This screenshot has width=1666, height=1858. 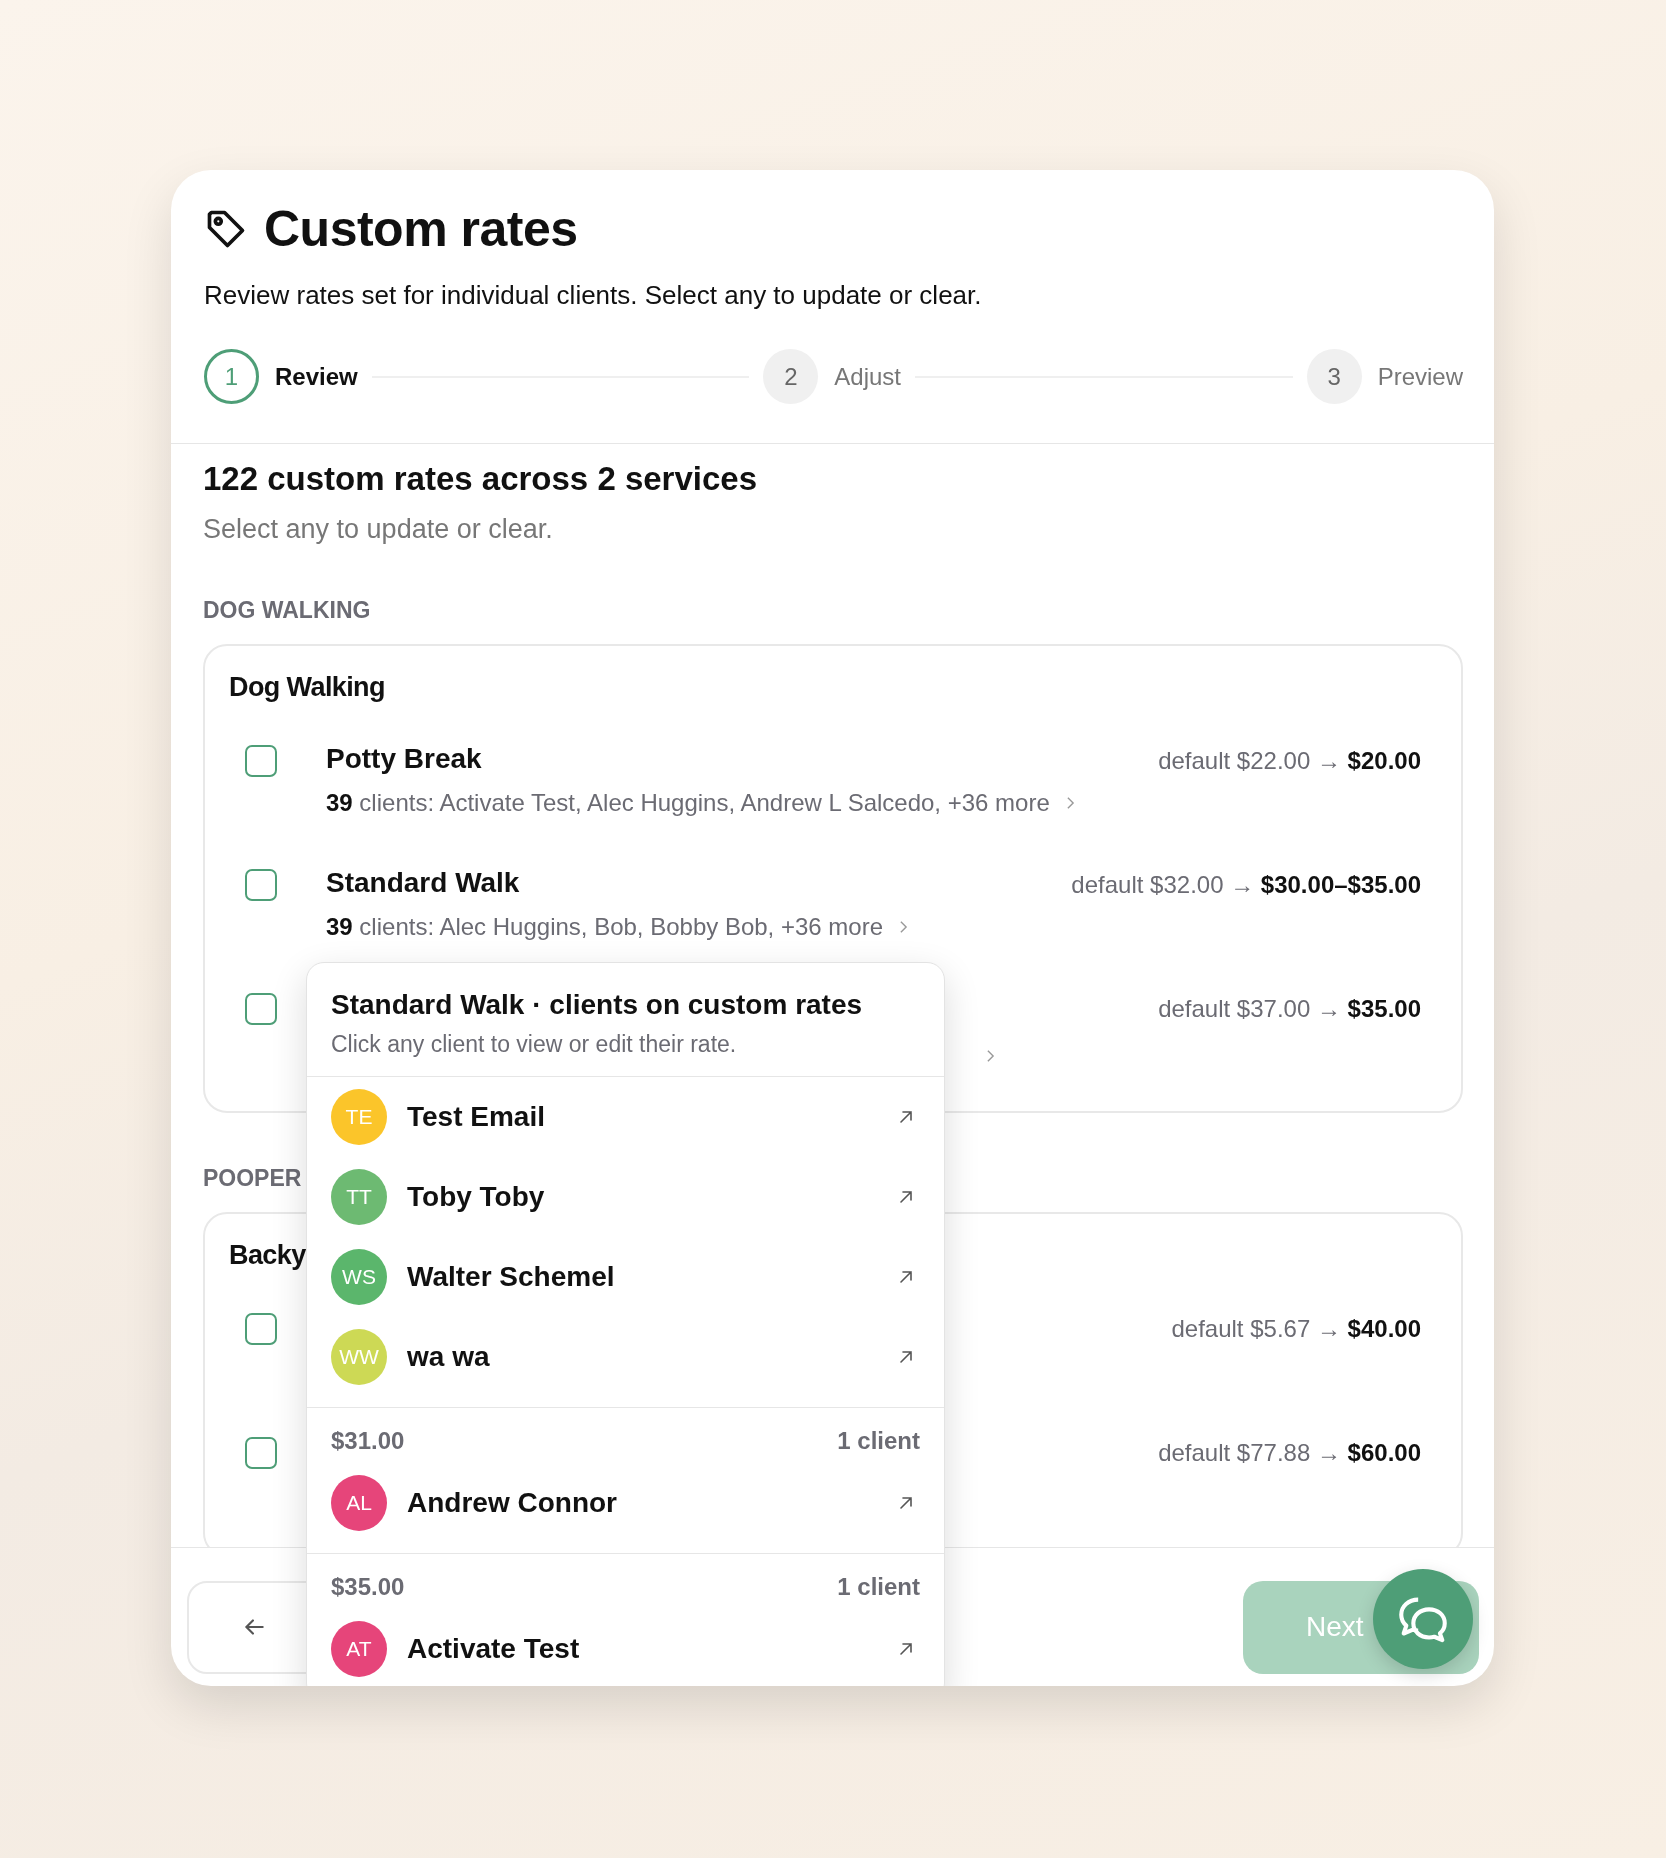 I want to click on rate-price: default $32.00 → $30.00–$35.00, so click(x=1246, y=885).